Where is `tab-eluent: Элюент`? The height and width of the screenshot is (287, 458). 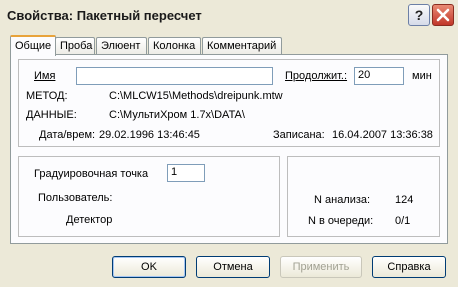
tab-eluent: Элюент is located at coordinates (121, 46).